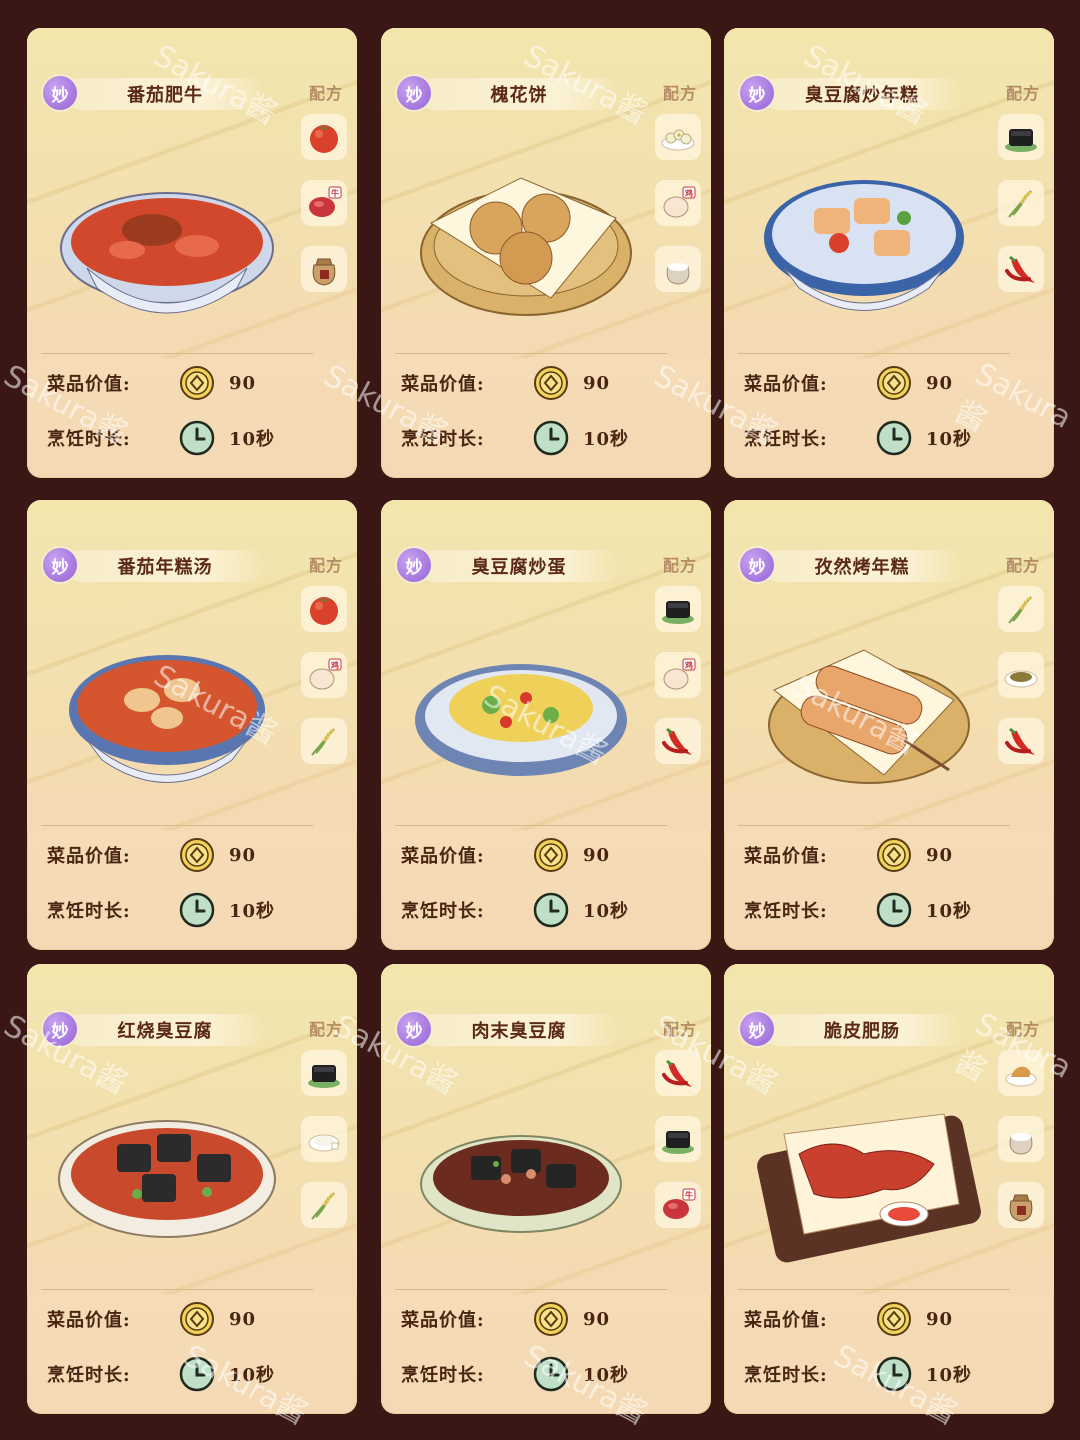  What do you see at coordinates (165, 566) in the screenshot?
I see `dish-name: 番茄年糕汤` at bounding box center [165, 566].